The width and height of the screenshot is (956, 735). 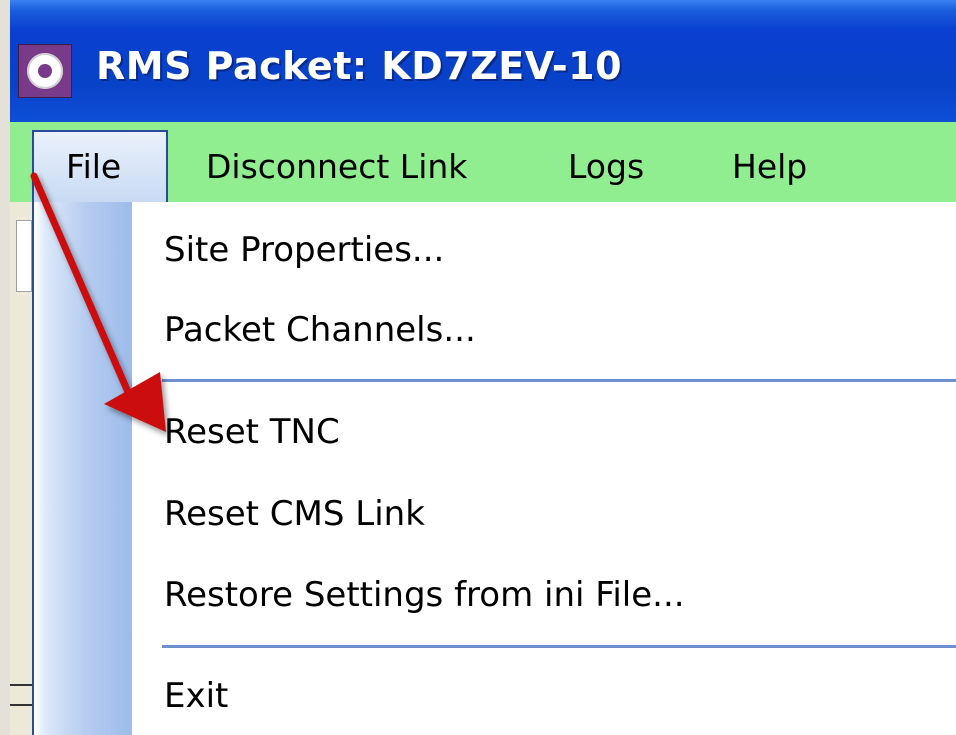 I want to click on background-window-edge, so click(x=21, y=468).